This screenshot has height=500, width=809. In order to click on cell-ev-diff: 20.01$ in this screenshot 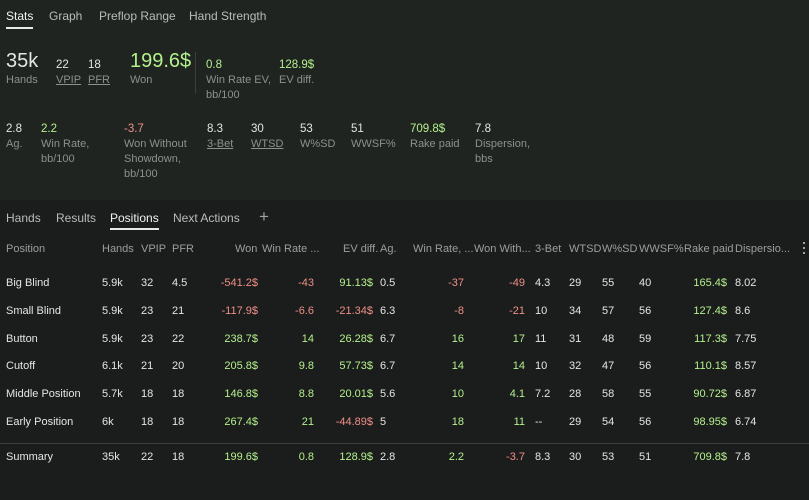, I will do `click(356, 394)`.